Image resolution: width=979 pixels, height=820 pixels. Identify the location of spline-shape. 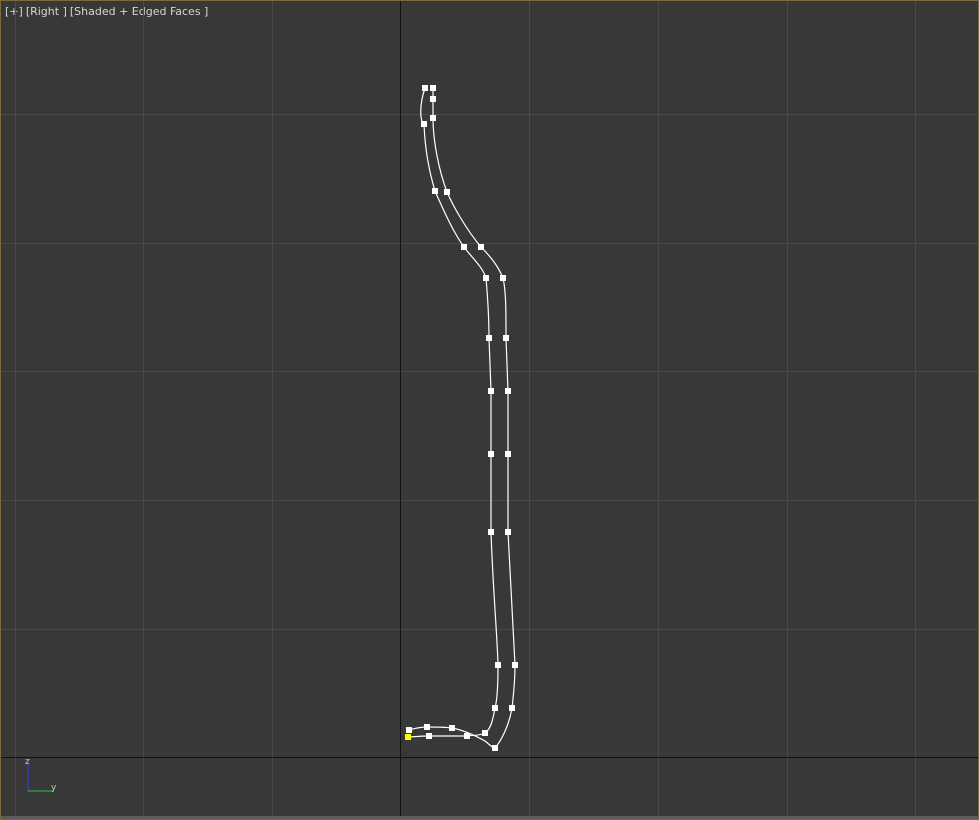
(461, 418).